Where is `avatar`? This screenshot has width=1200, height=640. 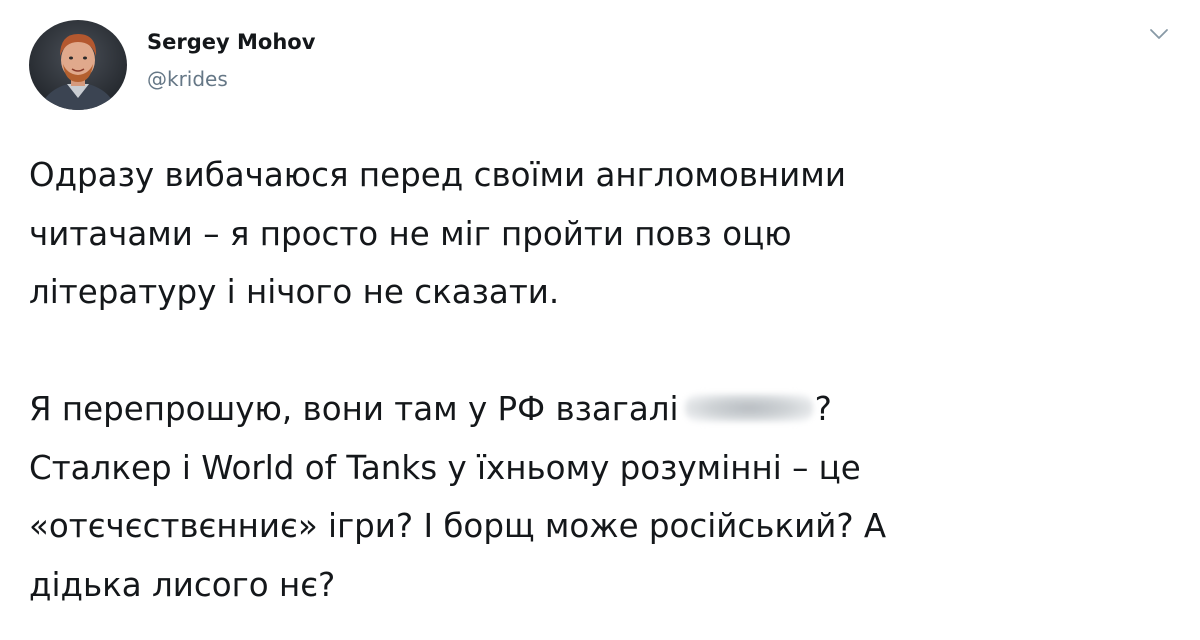
avatar is located at coordinates (78, 65).